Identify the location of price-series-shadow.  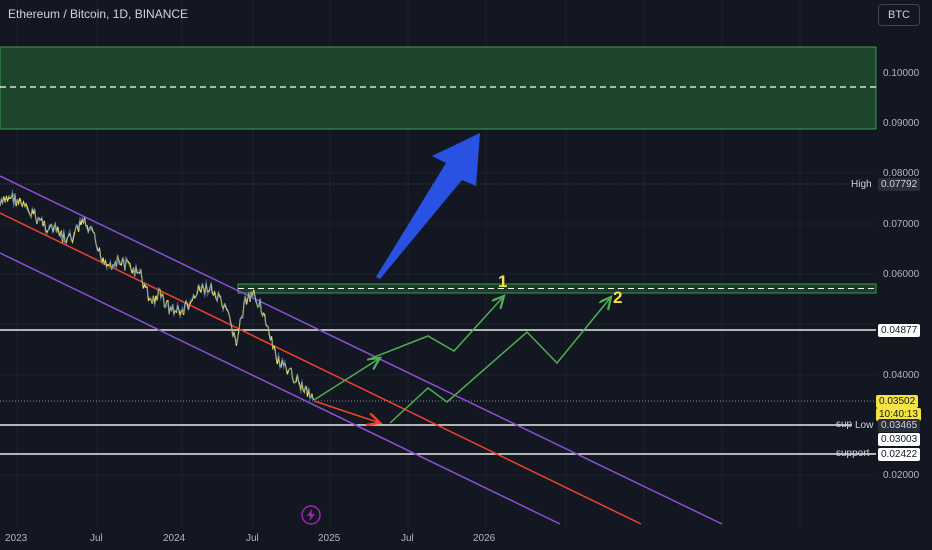
(157, 295).